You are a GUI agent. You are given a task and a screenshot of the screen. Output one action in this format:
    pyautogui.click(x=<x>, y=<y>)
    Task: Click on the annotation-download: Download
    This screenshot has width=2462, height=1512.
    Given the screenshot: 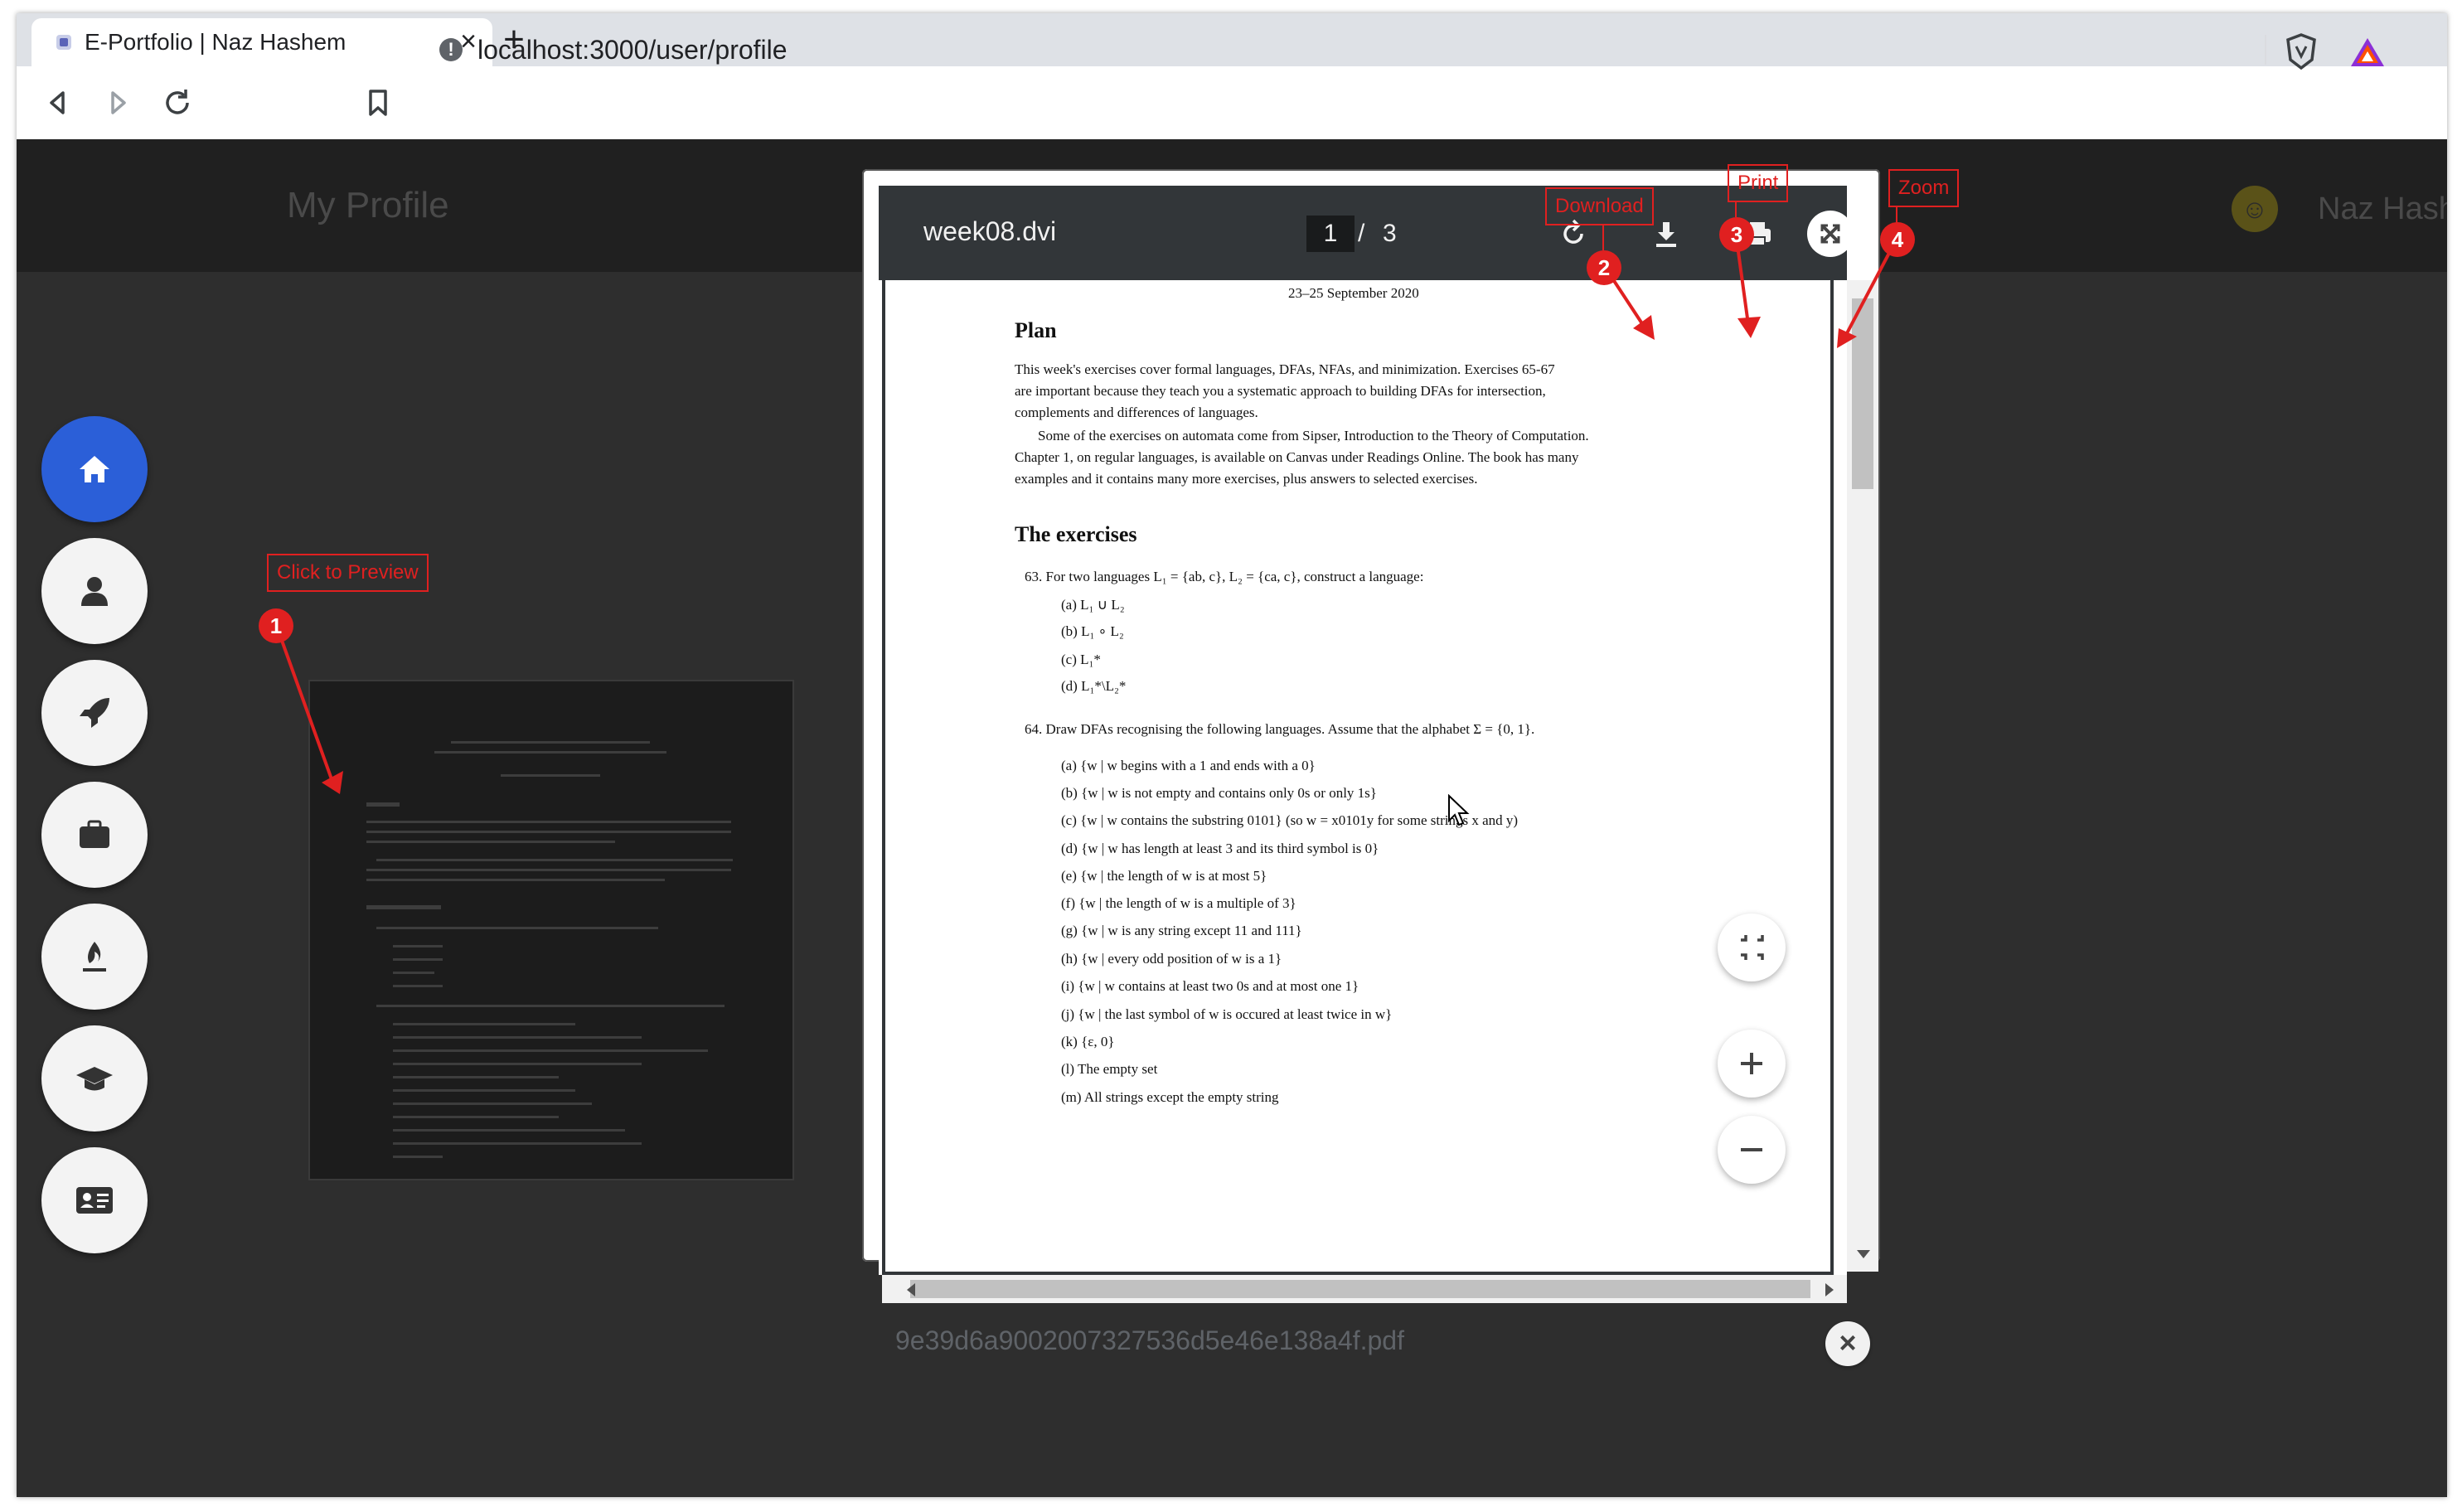 What is the action you would take?
    pyautogui.click(x=1599, y=206)
    